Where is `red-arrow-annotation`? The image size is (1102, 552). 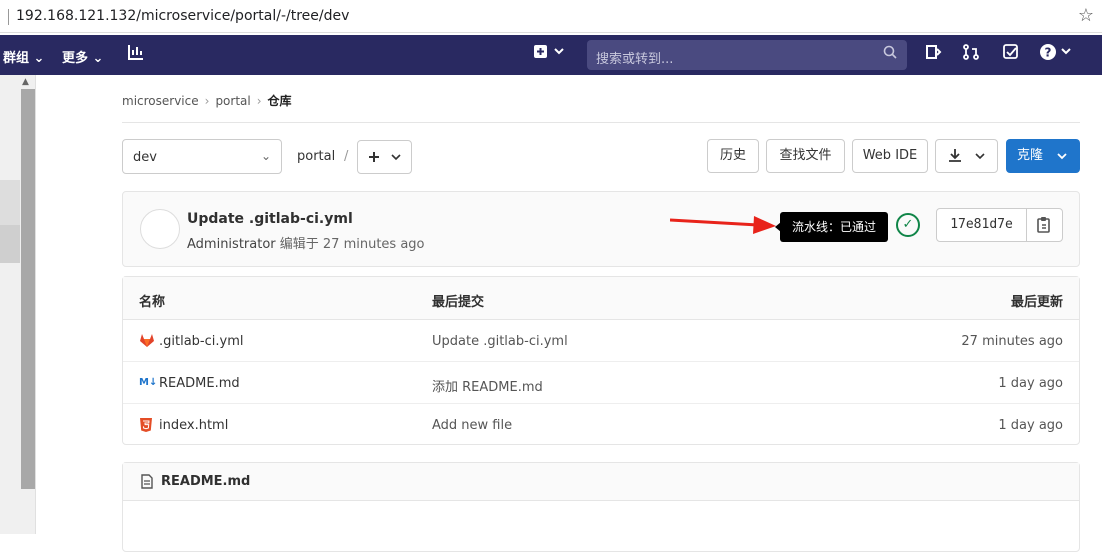
red-arrow-annotation is located at coordinates (723, 225).